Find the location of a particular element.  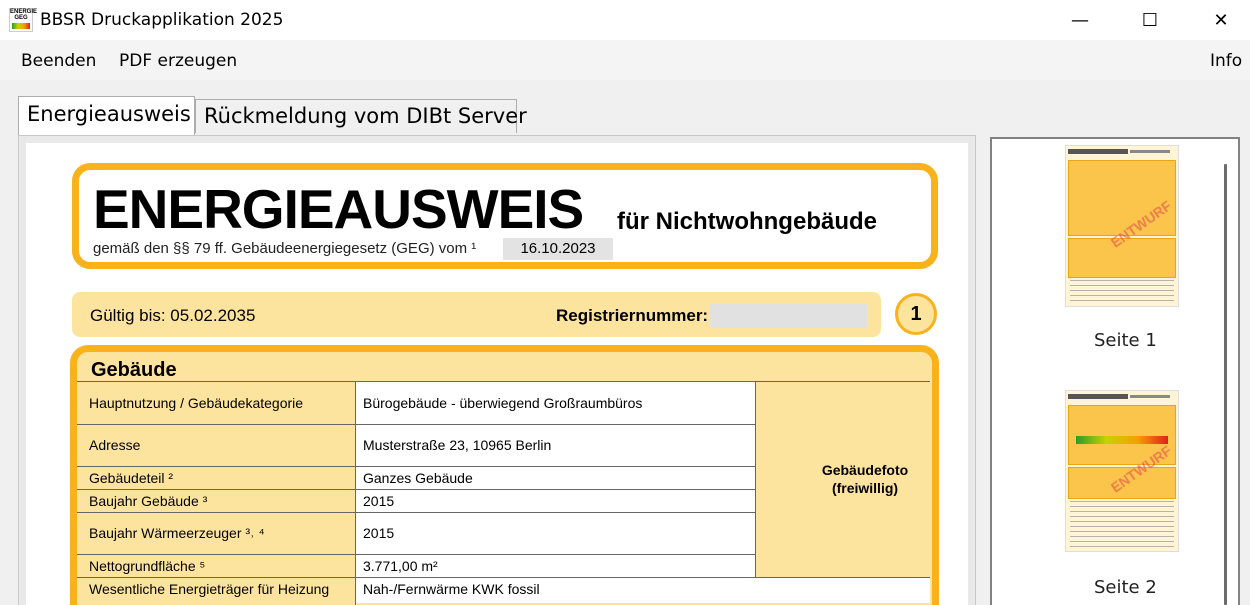

date-field: 16.10.2023 is located at coordinates (558, 249).